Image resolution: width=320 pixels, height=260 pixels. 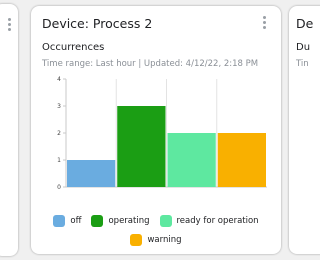 I want to click on legend-item-operating: operating, so click(x=120, y=221).